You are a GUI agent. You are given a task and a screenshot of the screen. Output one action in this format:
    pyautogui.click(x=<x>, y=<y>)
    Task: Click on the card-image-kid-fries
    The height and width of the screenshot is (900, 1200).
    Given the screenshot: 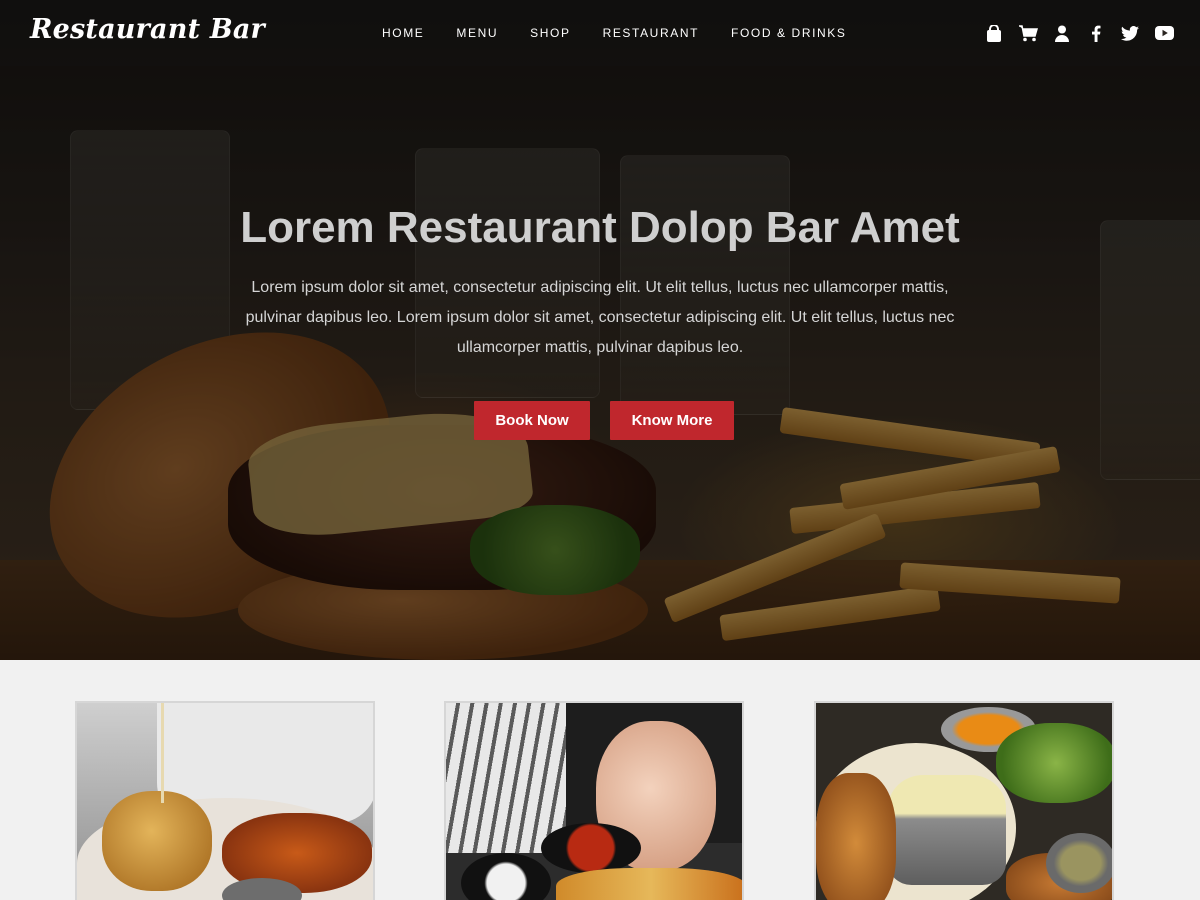 What is the action you would take?
    pyautogui.click(x=594, y=800)
    